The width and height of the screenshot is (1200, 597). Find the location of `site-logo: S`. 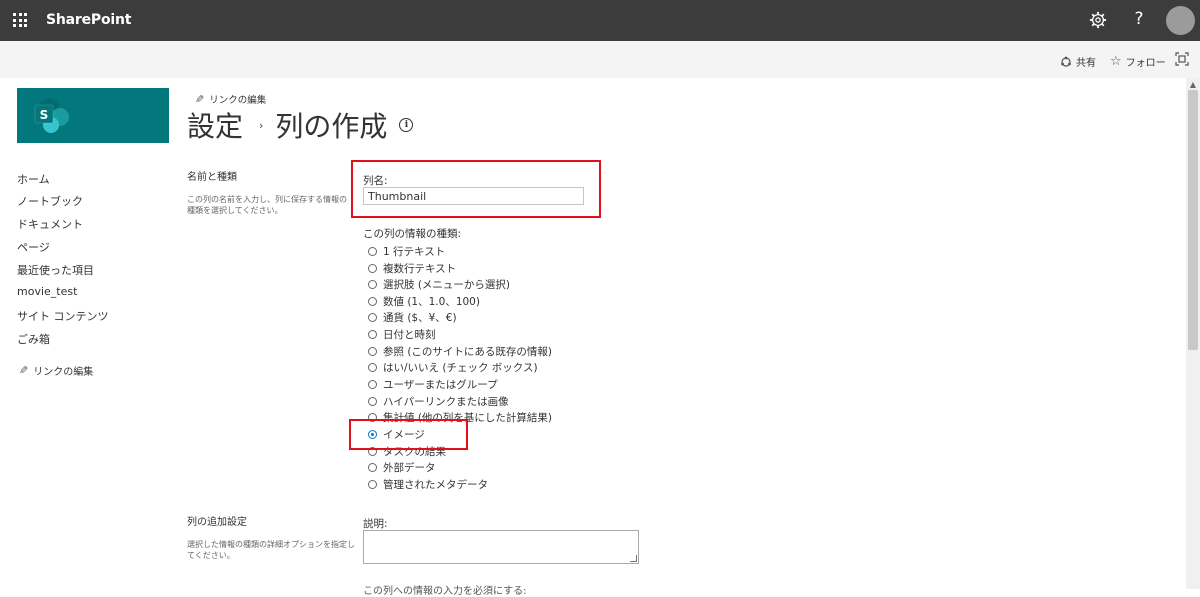

site-logo: S is located at coordinates (93, 115).